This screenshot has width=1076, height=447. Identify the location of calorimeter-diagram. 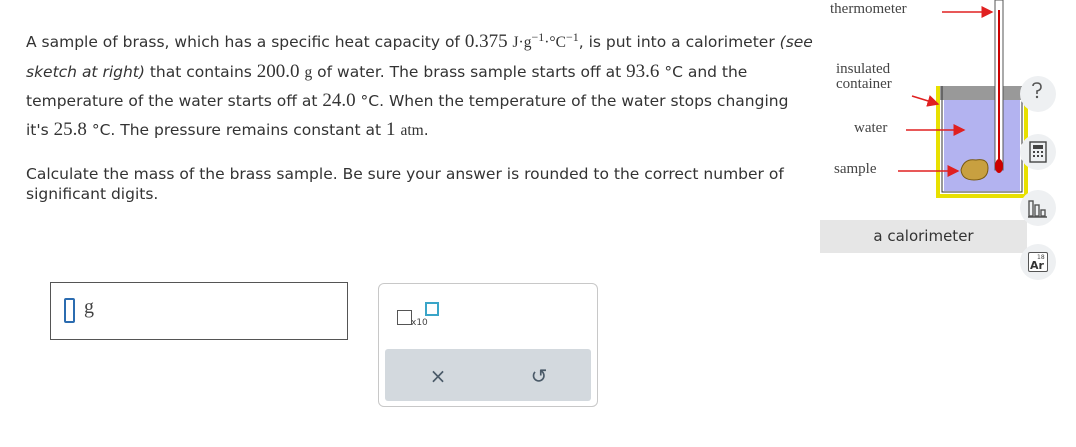
(963, 99).